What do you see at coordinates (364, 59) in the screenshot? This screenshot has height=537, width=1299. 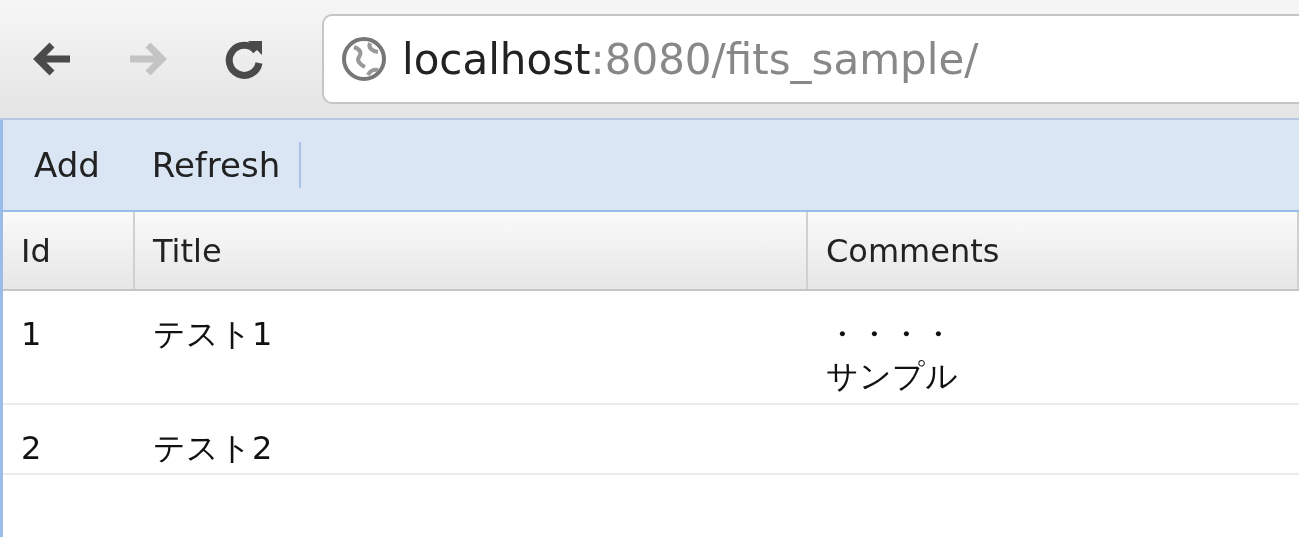 I see `globe-icon` at bounding box center [364, 59].